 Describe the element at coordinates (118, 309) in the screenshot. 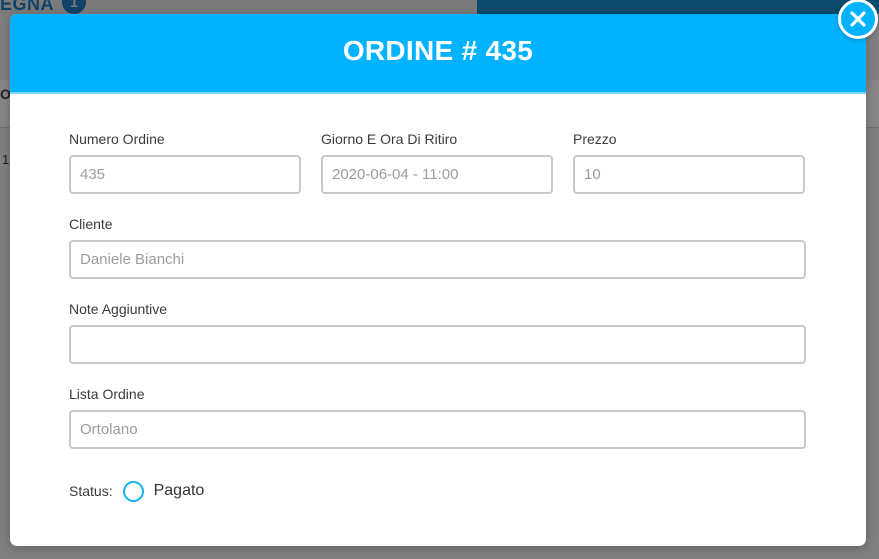

I see `note-label: Note Aggiuntive` at that location.